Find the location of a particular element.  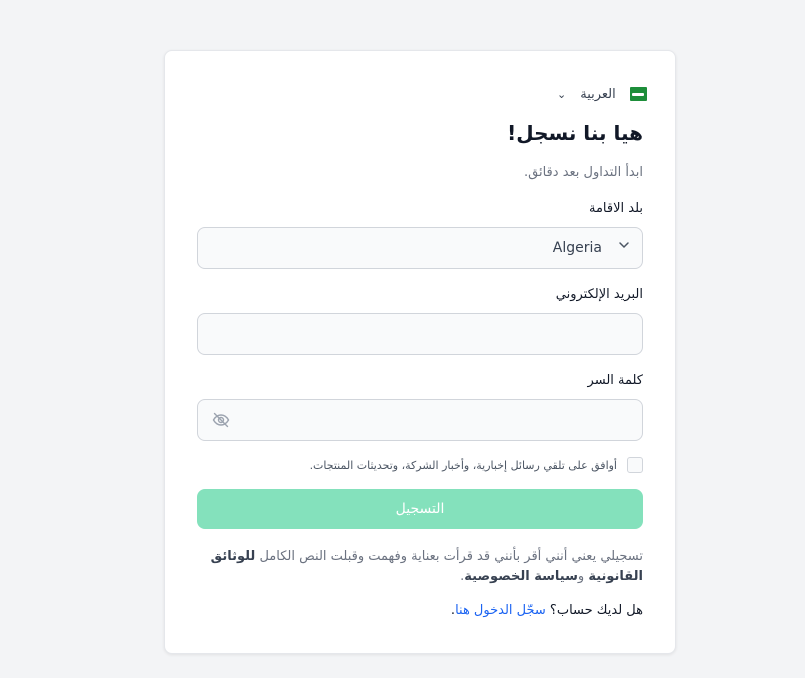

register-button: التسجيل is located at coordinates (420, 509).